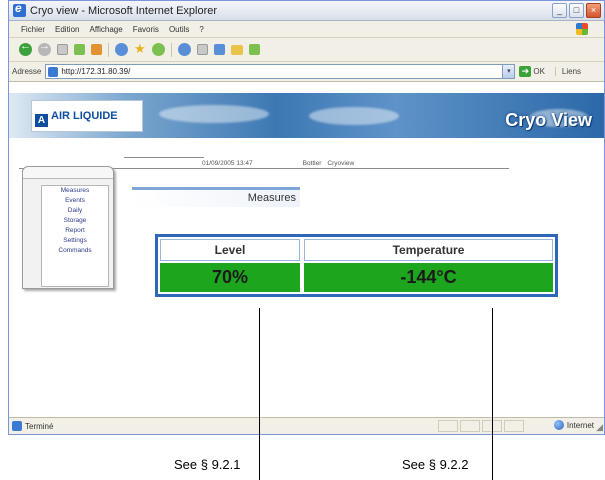 Image resolution: width=605 pixels, height=480 pixels. Describe the element at coordinates (75, 251) in the screenshot. I see `sidebar-item-commands: Commands` at that location.